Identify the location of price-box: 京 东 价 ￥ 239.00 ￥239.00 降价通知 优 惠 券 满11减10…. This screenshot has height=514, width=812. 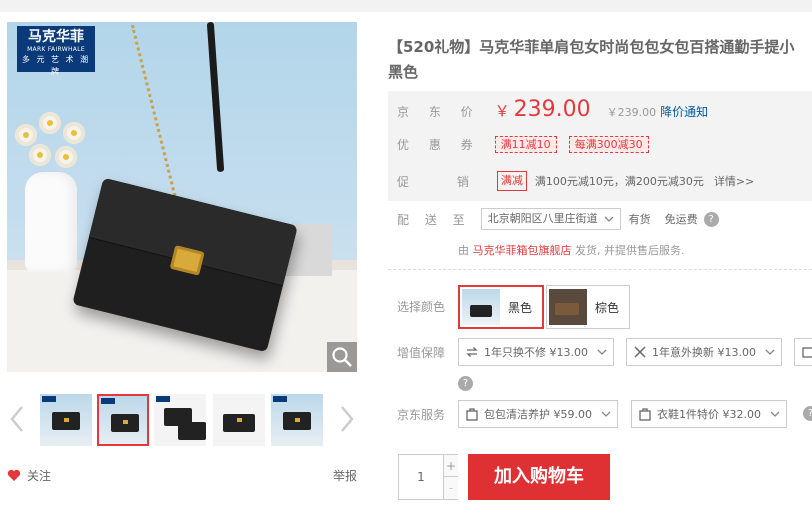
(600, 146).